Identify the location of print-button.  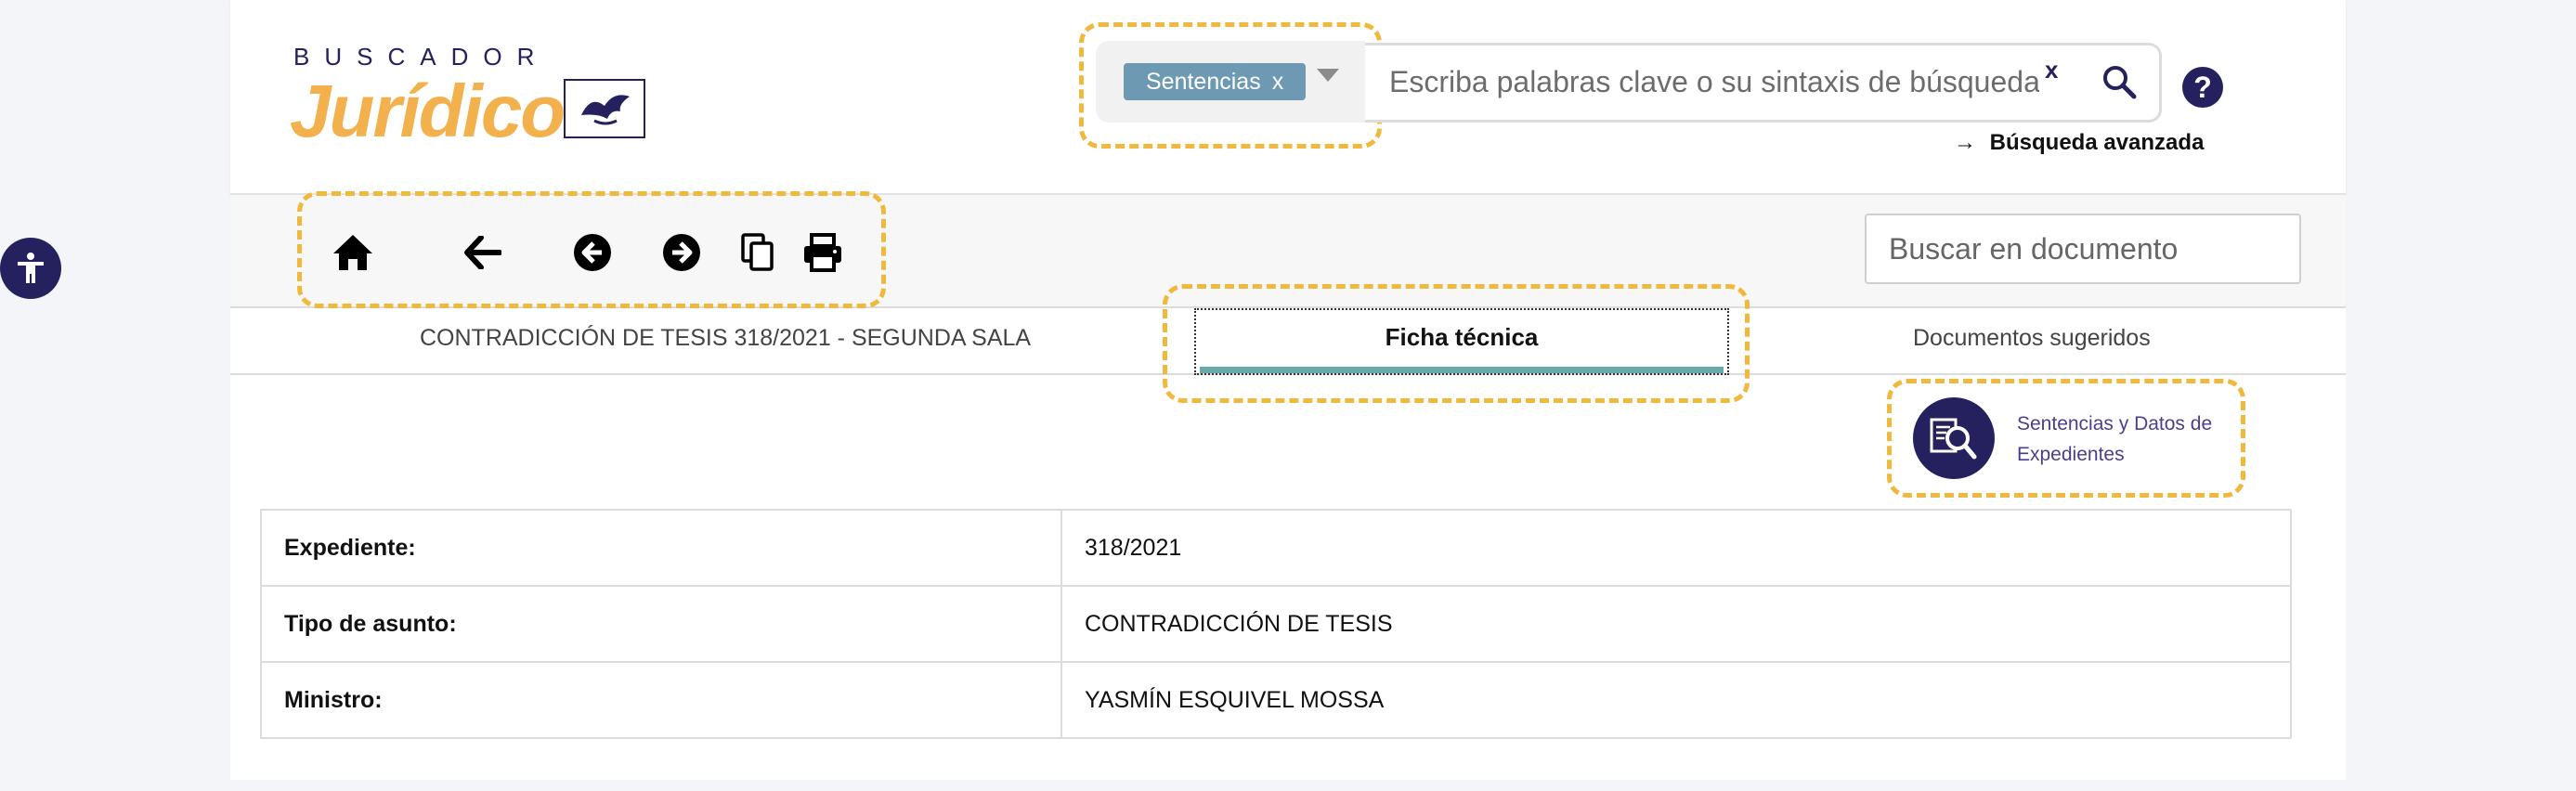
(822, 252).